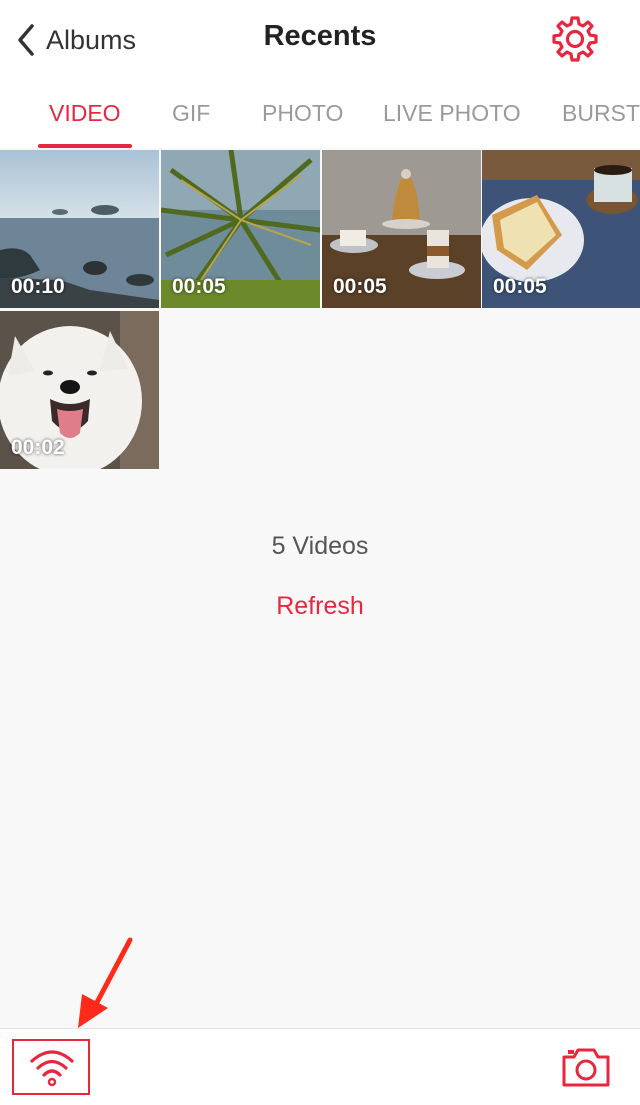 This screenshot has height=1105, width=640. Describe the element at coordinates (320, 36) in the screenshot. I see `page-title: Recents` at that location.